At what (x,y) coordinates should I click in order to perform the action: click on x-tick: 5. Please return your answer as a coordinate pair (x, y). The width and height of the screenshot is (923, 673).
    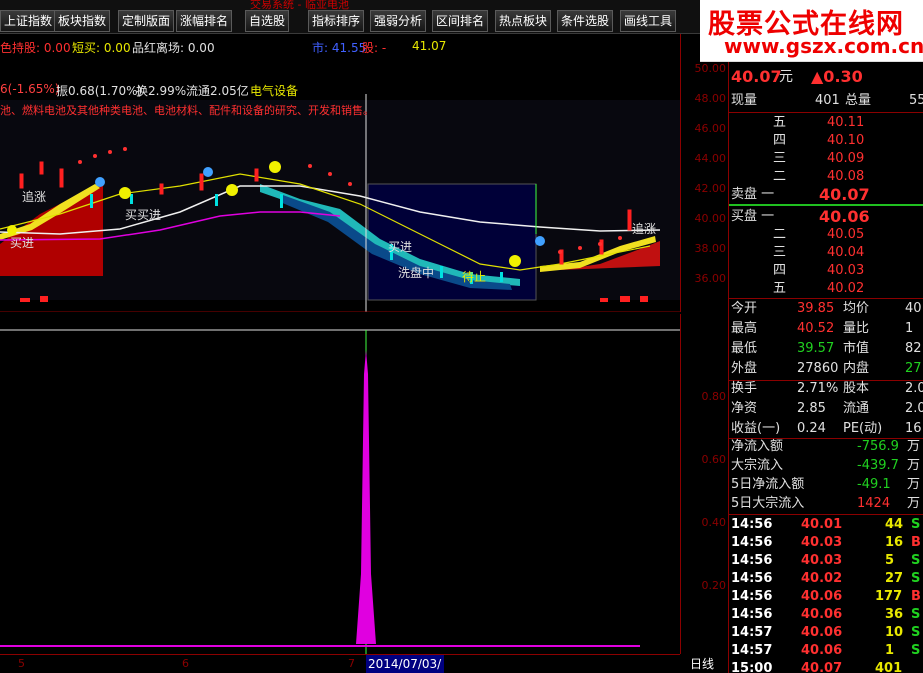
    Looking at the image, I should click on (21, 663).